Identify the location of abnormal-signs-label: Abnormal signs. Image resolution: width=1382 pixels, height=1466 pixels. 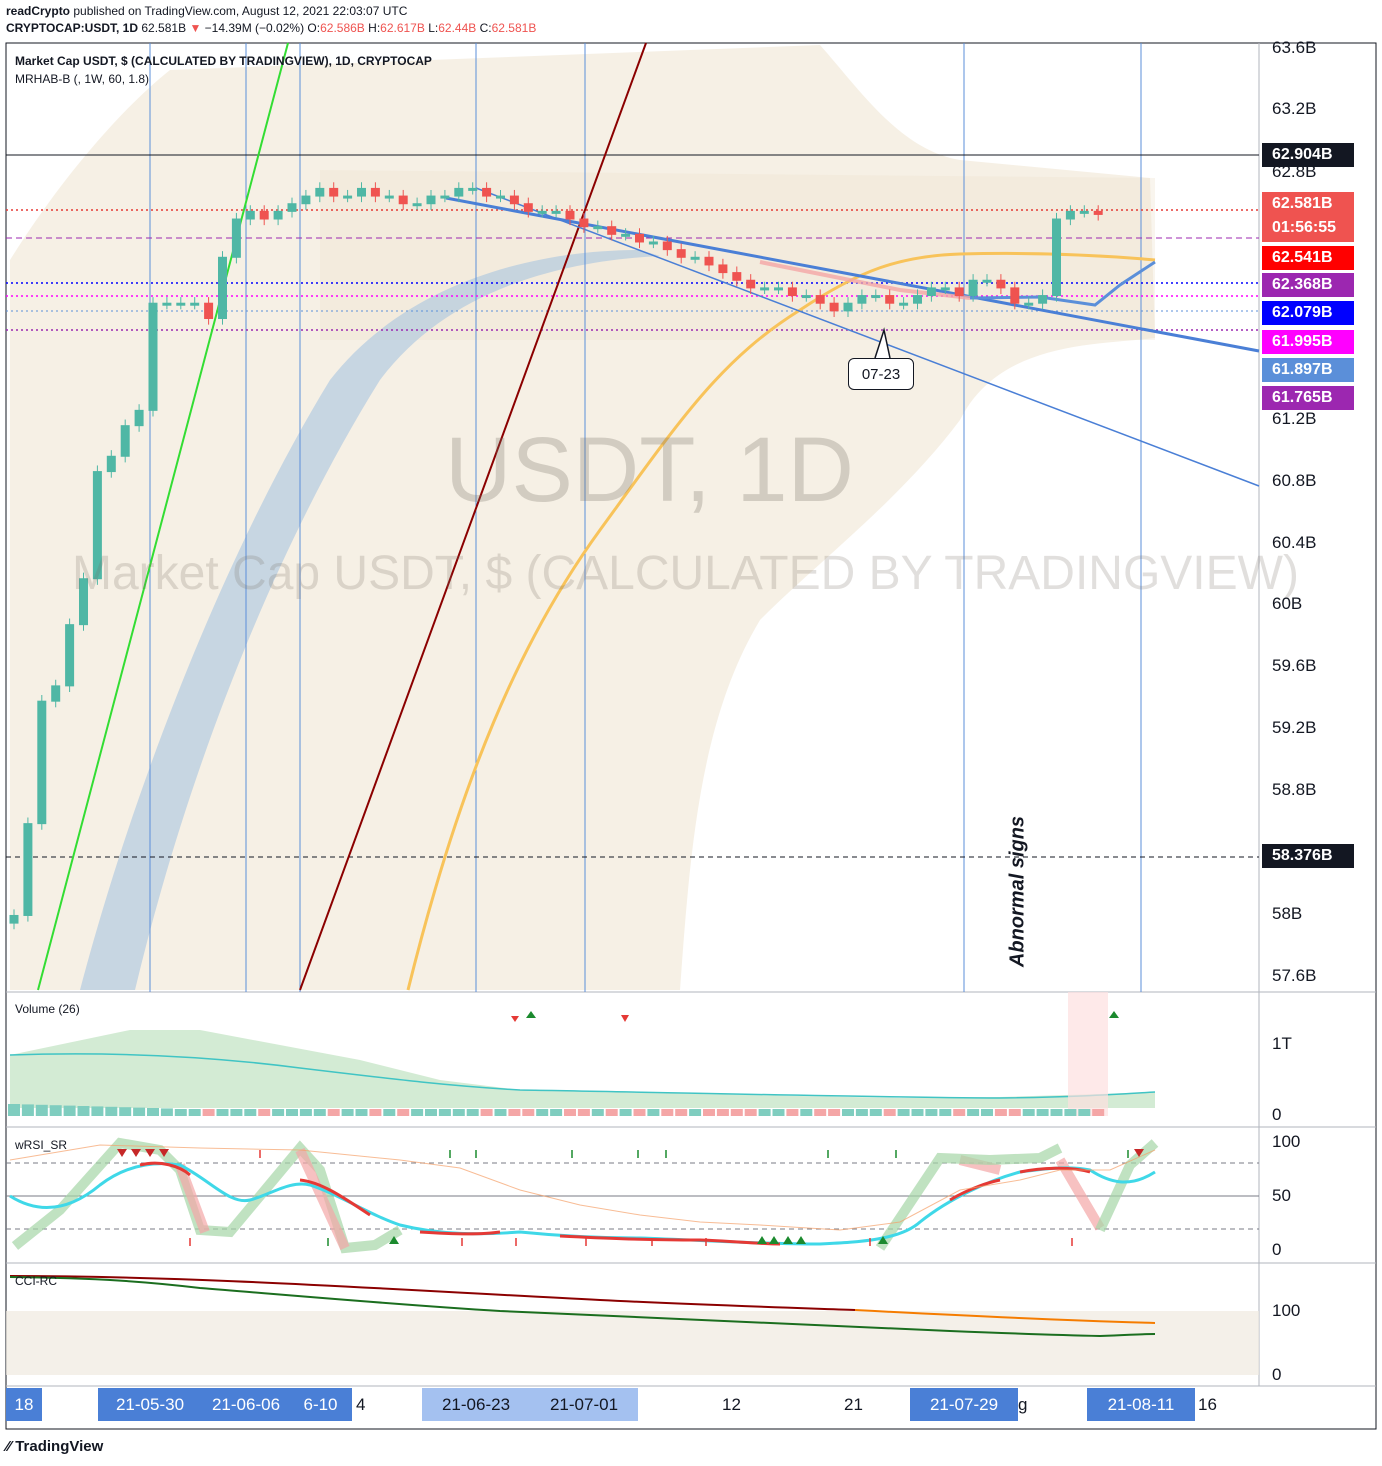
(1017, 891).